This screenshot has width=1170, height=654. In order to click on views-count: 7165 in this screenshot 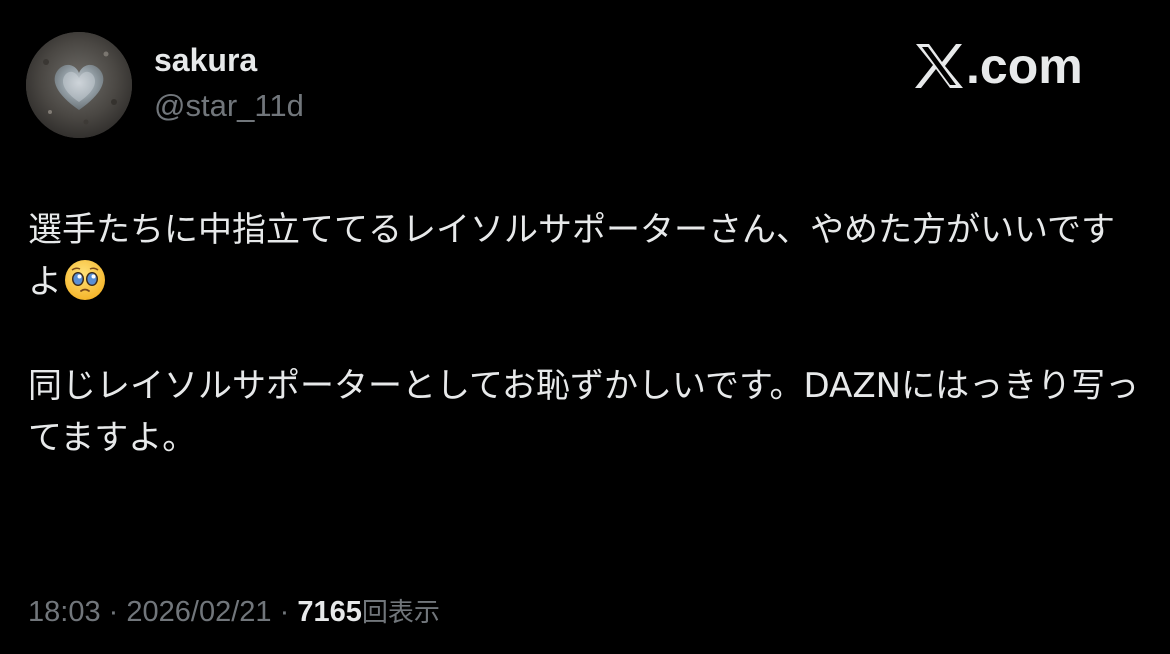, I will do `click(329, 612)`.